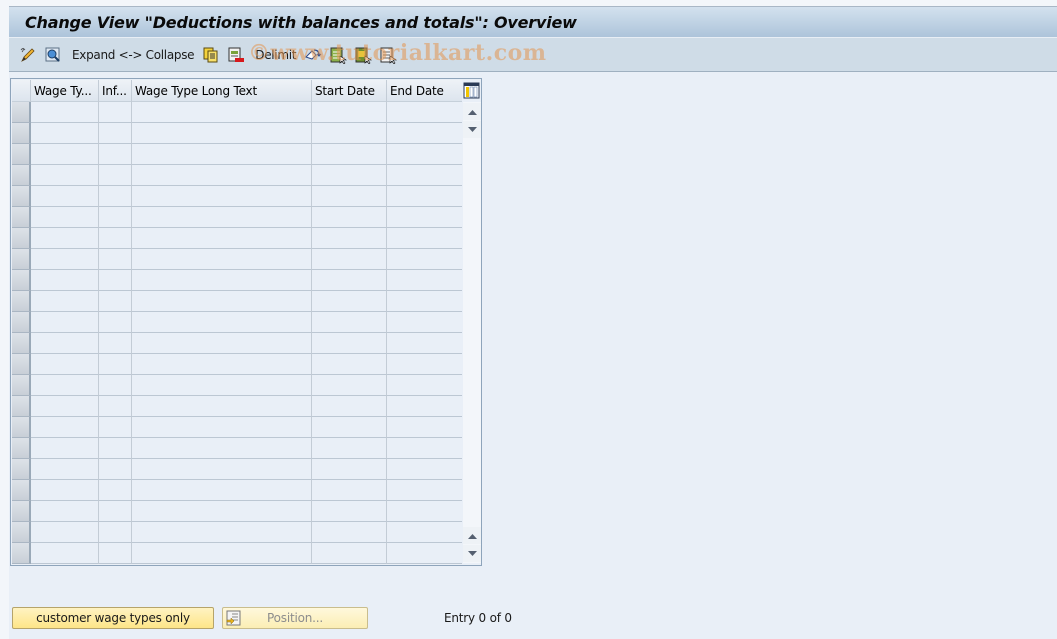 This screenshot has height=639, width=1057. What do you see at coordinates (472, 553) in the screenshot?
I see `scroll-down-icon` at bounding box center [472, 553].